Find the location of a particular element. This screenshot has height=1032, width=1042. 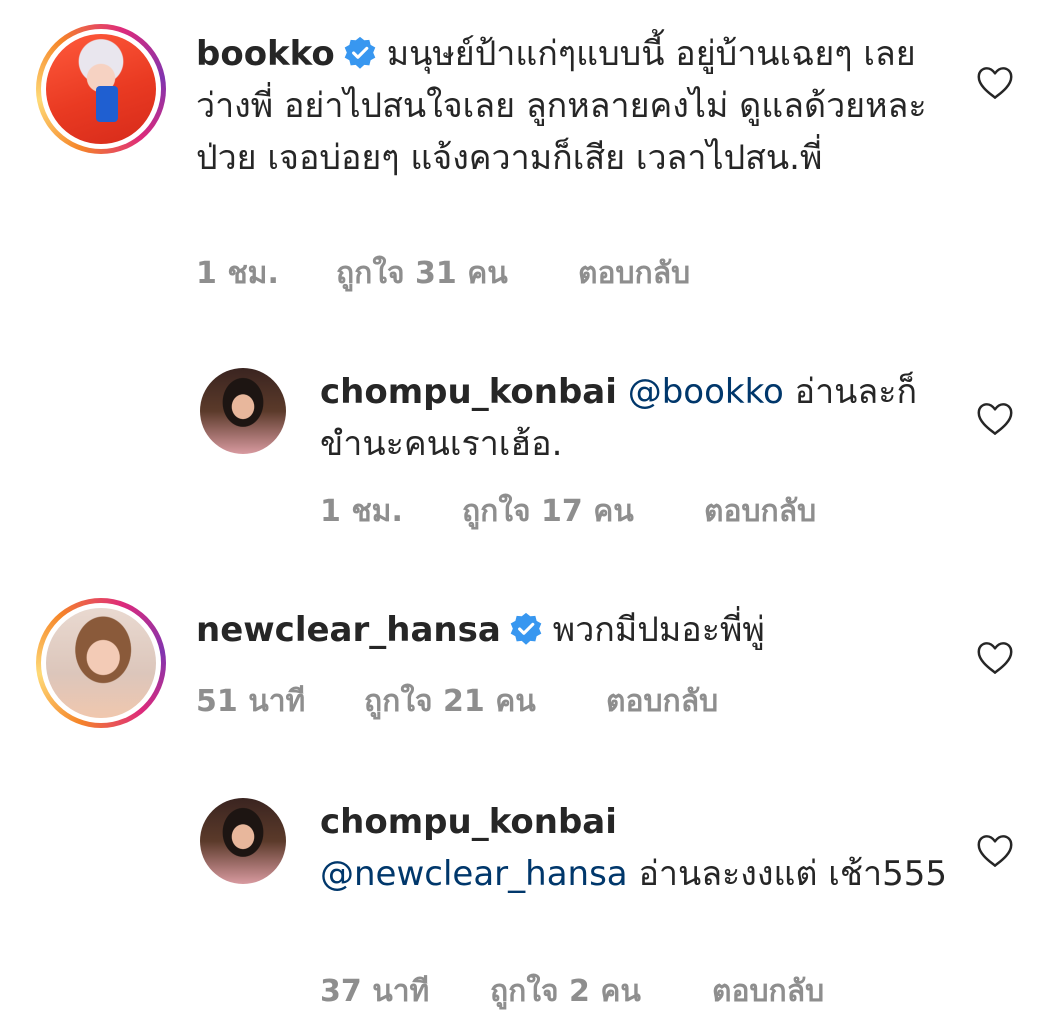

comment-meta: 1 ชม. ถูกใจ 17 คน ตอบกลับ is located at coordinates (620, 508).